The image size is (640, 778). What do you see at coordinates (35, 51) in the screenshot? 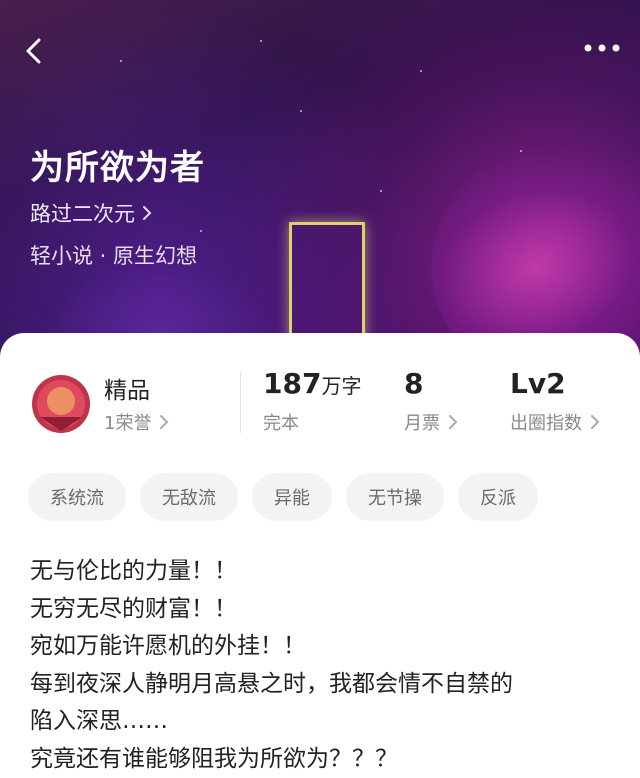
I see `chevron-left-icon` at bounding box center [35, 51].